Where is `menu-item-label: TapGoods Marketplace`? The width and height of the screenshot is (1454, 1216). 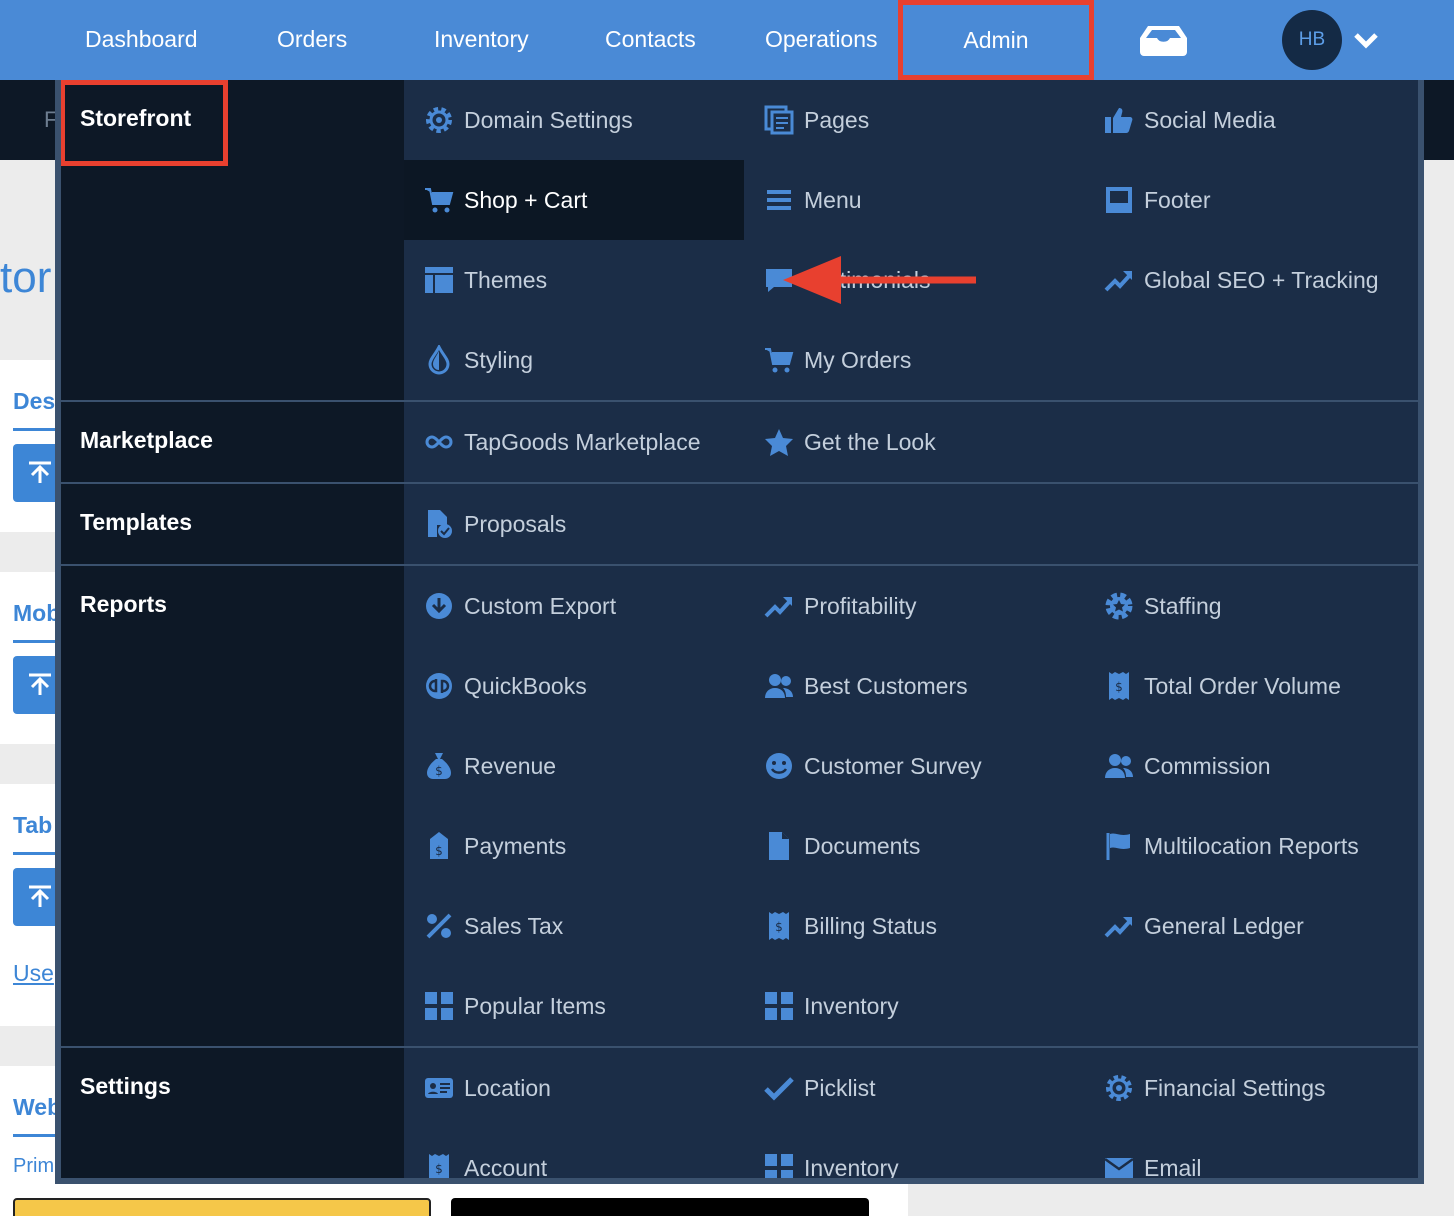 menu-item-label: TapGoods Marketplace is located at coordinates (582, 441).